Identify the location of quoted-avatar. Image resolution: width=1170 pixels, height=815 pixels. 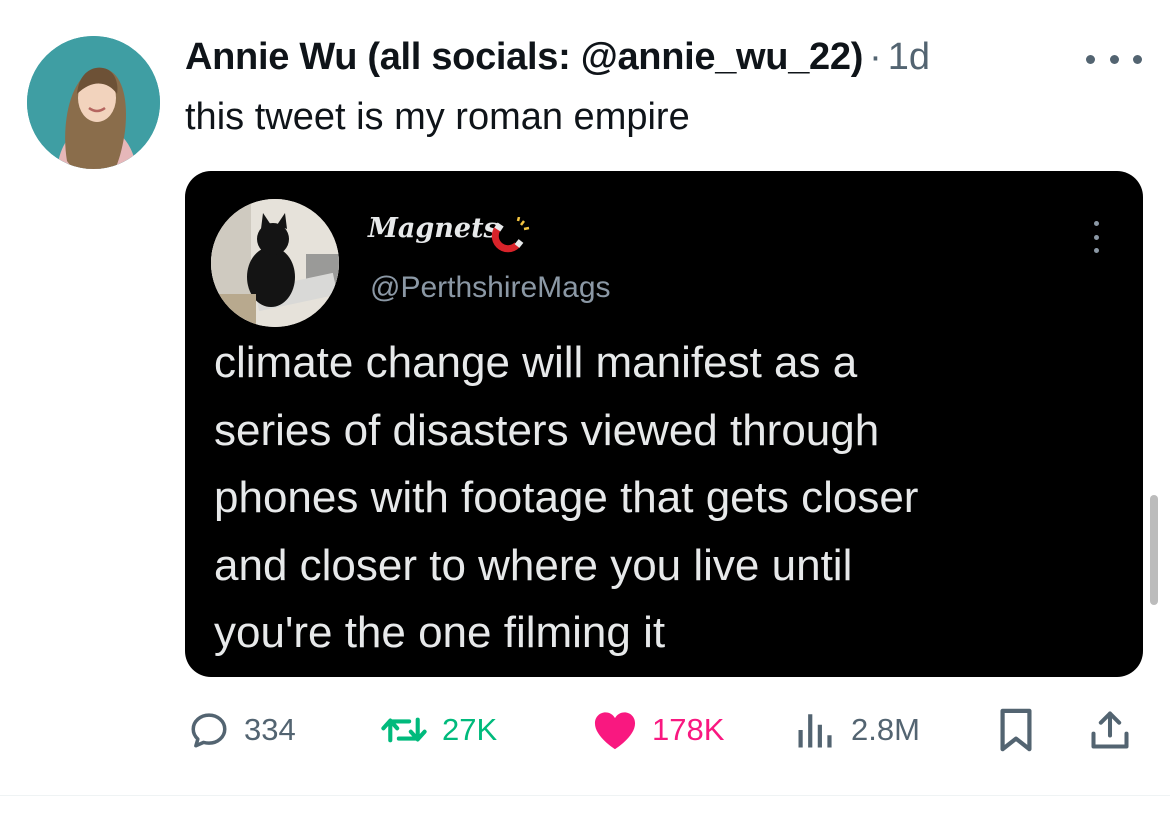
(275, 263).